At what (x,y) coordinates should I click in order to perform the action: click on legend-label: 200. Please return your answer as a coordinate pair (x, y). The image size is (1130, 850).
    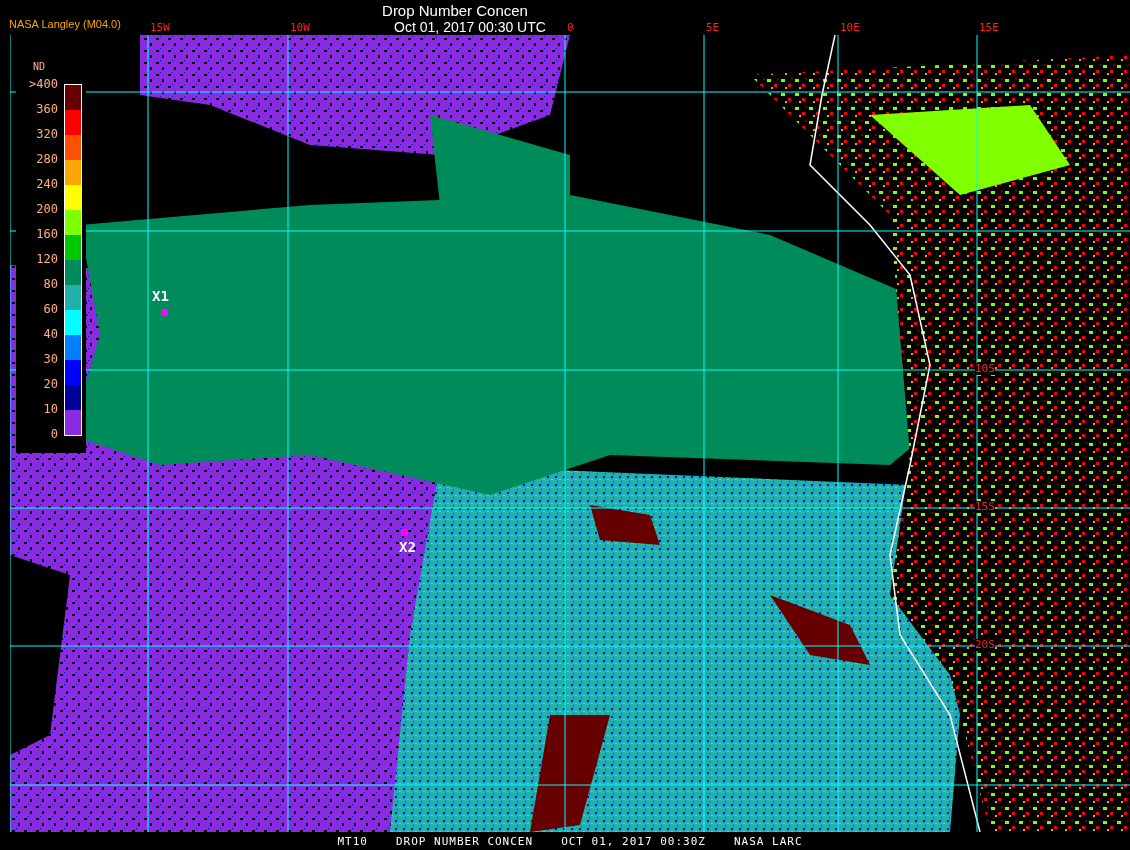
    Looking at the image, I should click on (47, 209).